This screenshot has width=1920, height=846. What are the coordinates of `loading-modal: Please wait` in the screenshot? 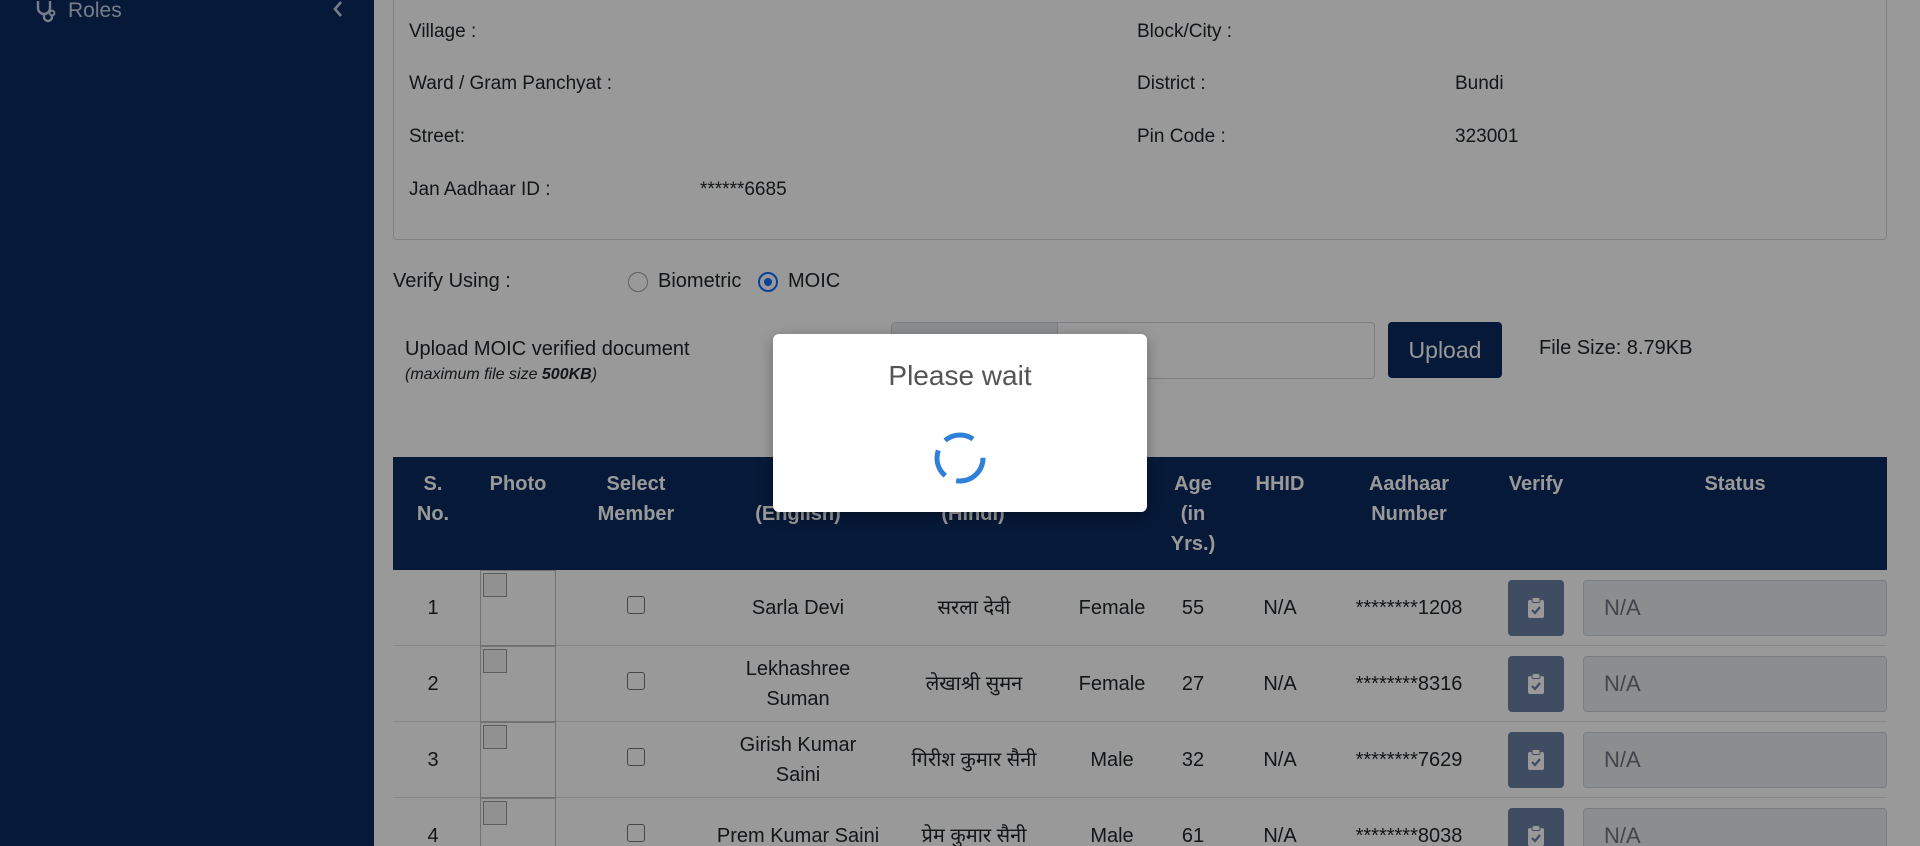 It's located at (960, 423).